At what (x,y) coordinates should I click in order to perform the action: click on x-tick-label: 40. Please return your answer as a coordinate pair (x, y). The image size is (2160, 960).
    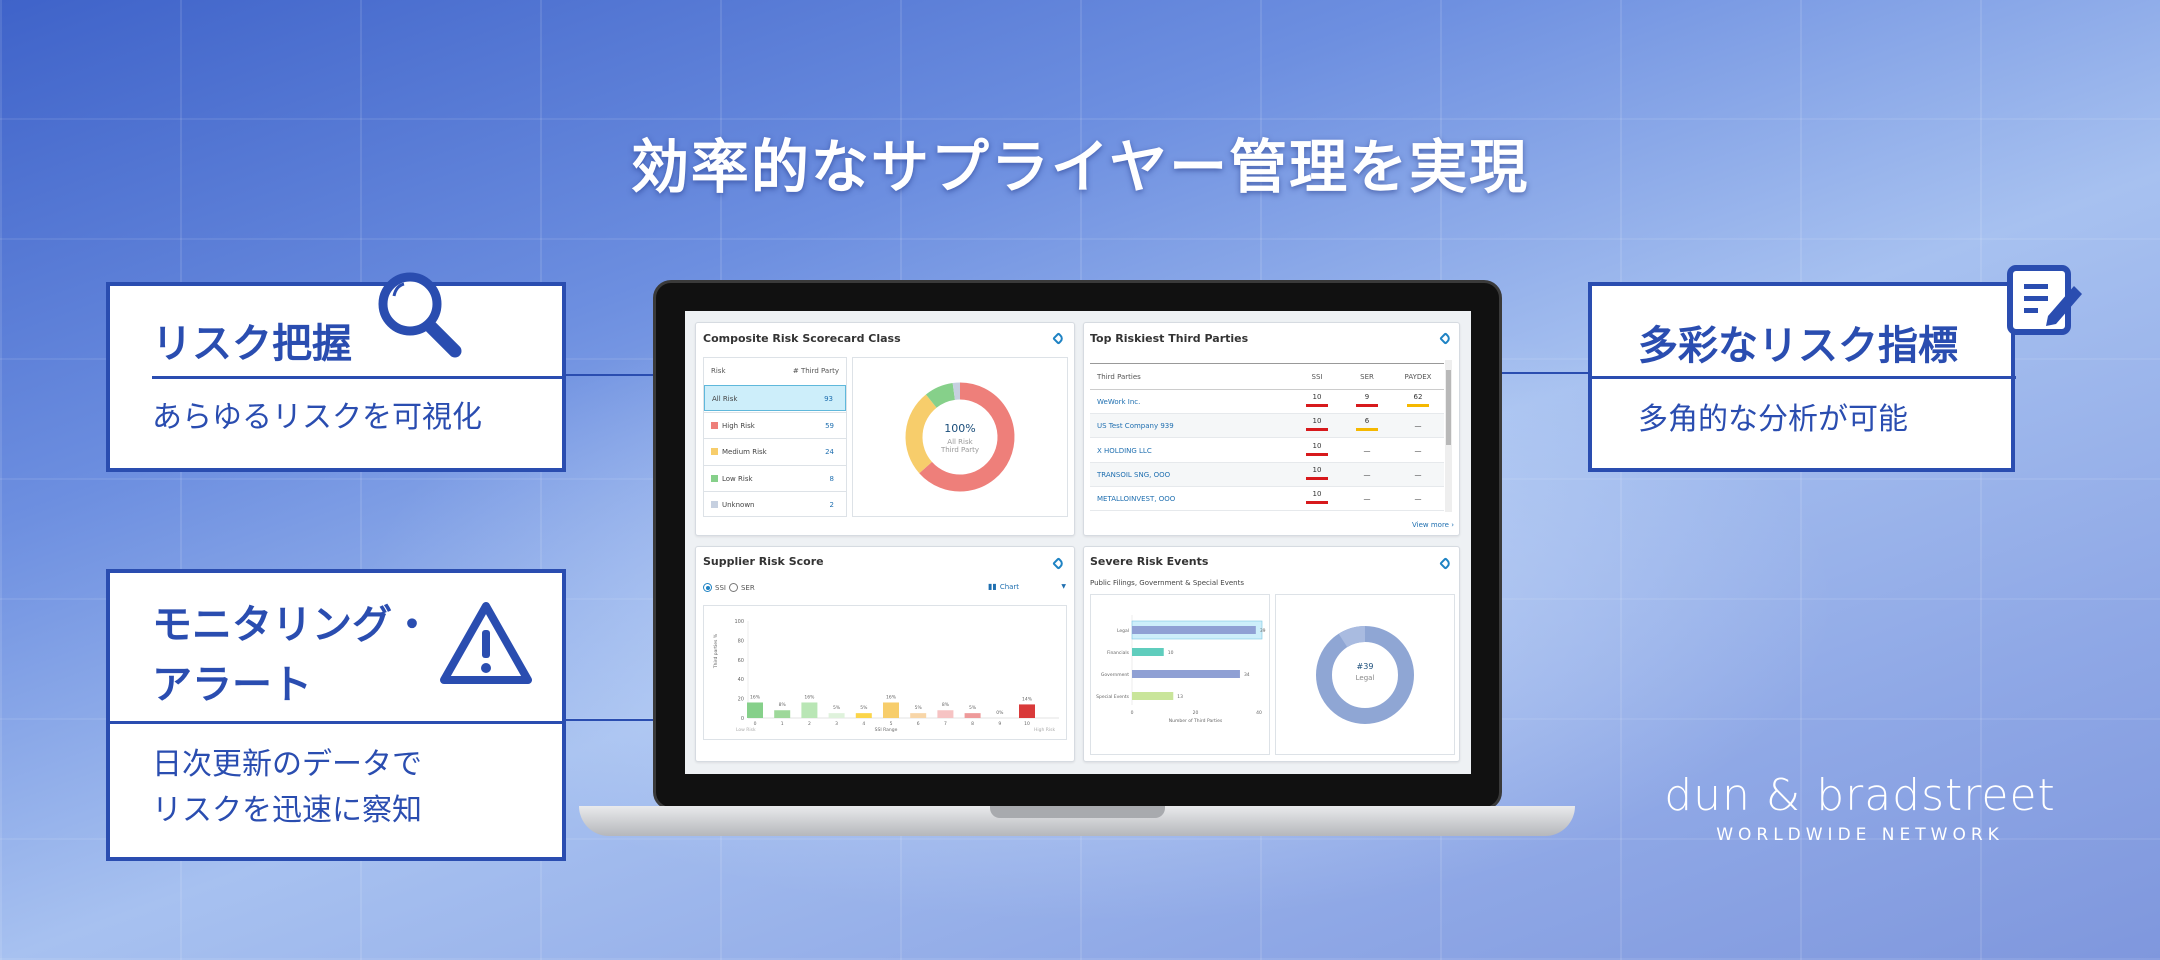
    Looking at the image, I should click on (1259, 713).